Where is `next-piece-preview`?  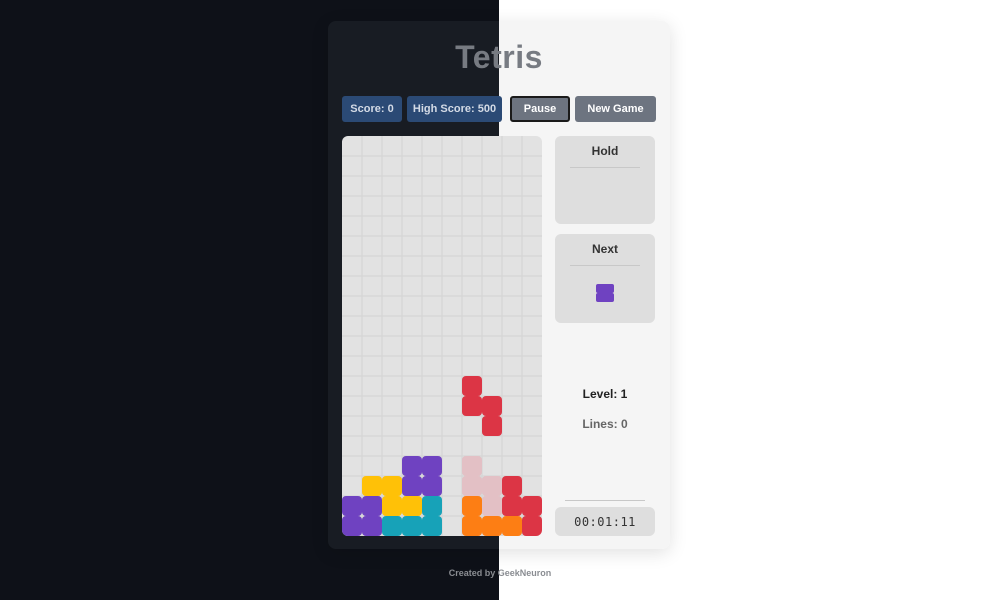 next-piece-preview is located at coordinates (605, 293).